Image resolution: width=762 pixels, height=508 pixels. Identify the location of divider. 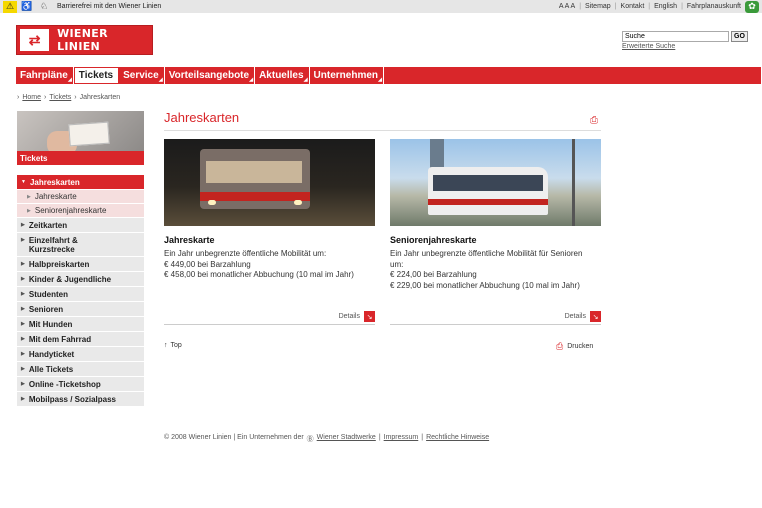
(269, 324).